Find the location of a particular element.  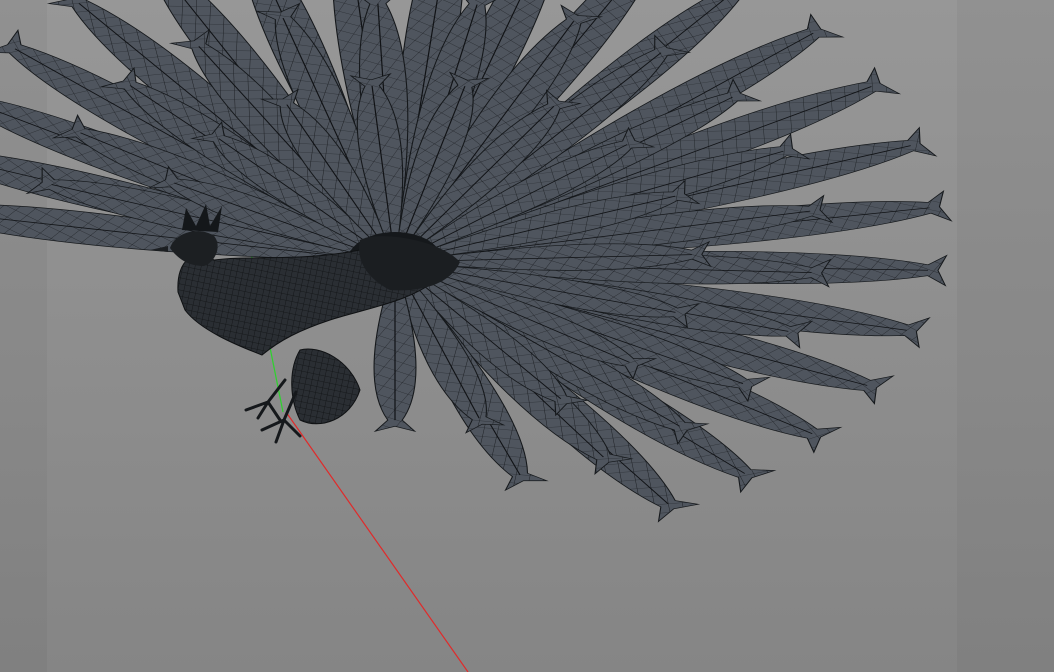

x-axis-line is located at coordinates (377, 541).